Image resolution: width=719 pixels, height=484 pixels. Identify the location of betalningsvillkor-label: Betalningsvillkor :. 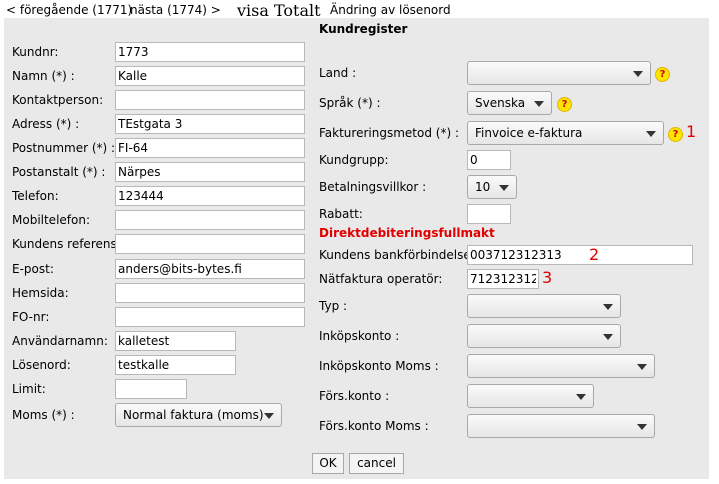
(373, 187).